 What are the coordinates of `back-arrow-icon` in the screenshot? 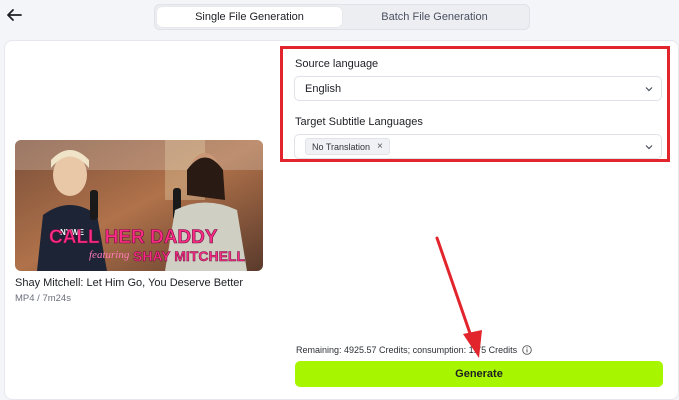 It's located at (14, 15).